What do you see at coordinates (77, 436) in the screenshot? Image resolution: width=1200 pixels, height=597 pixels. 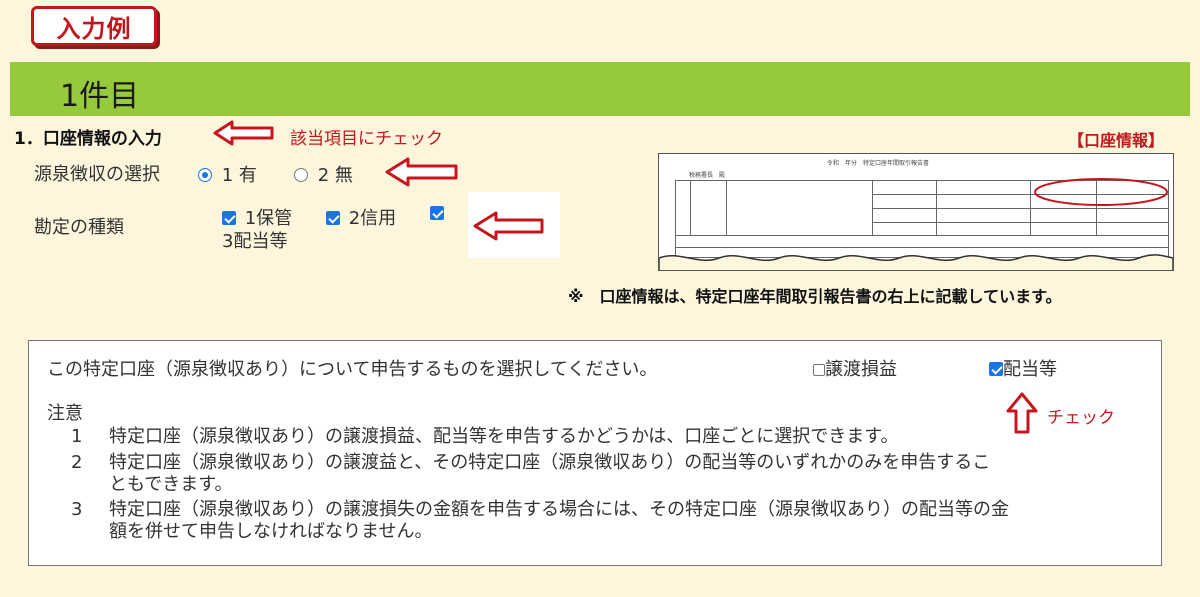 I see `notice-item-1-num: 1` at bounding box center [77, 436].